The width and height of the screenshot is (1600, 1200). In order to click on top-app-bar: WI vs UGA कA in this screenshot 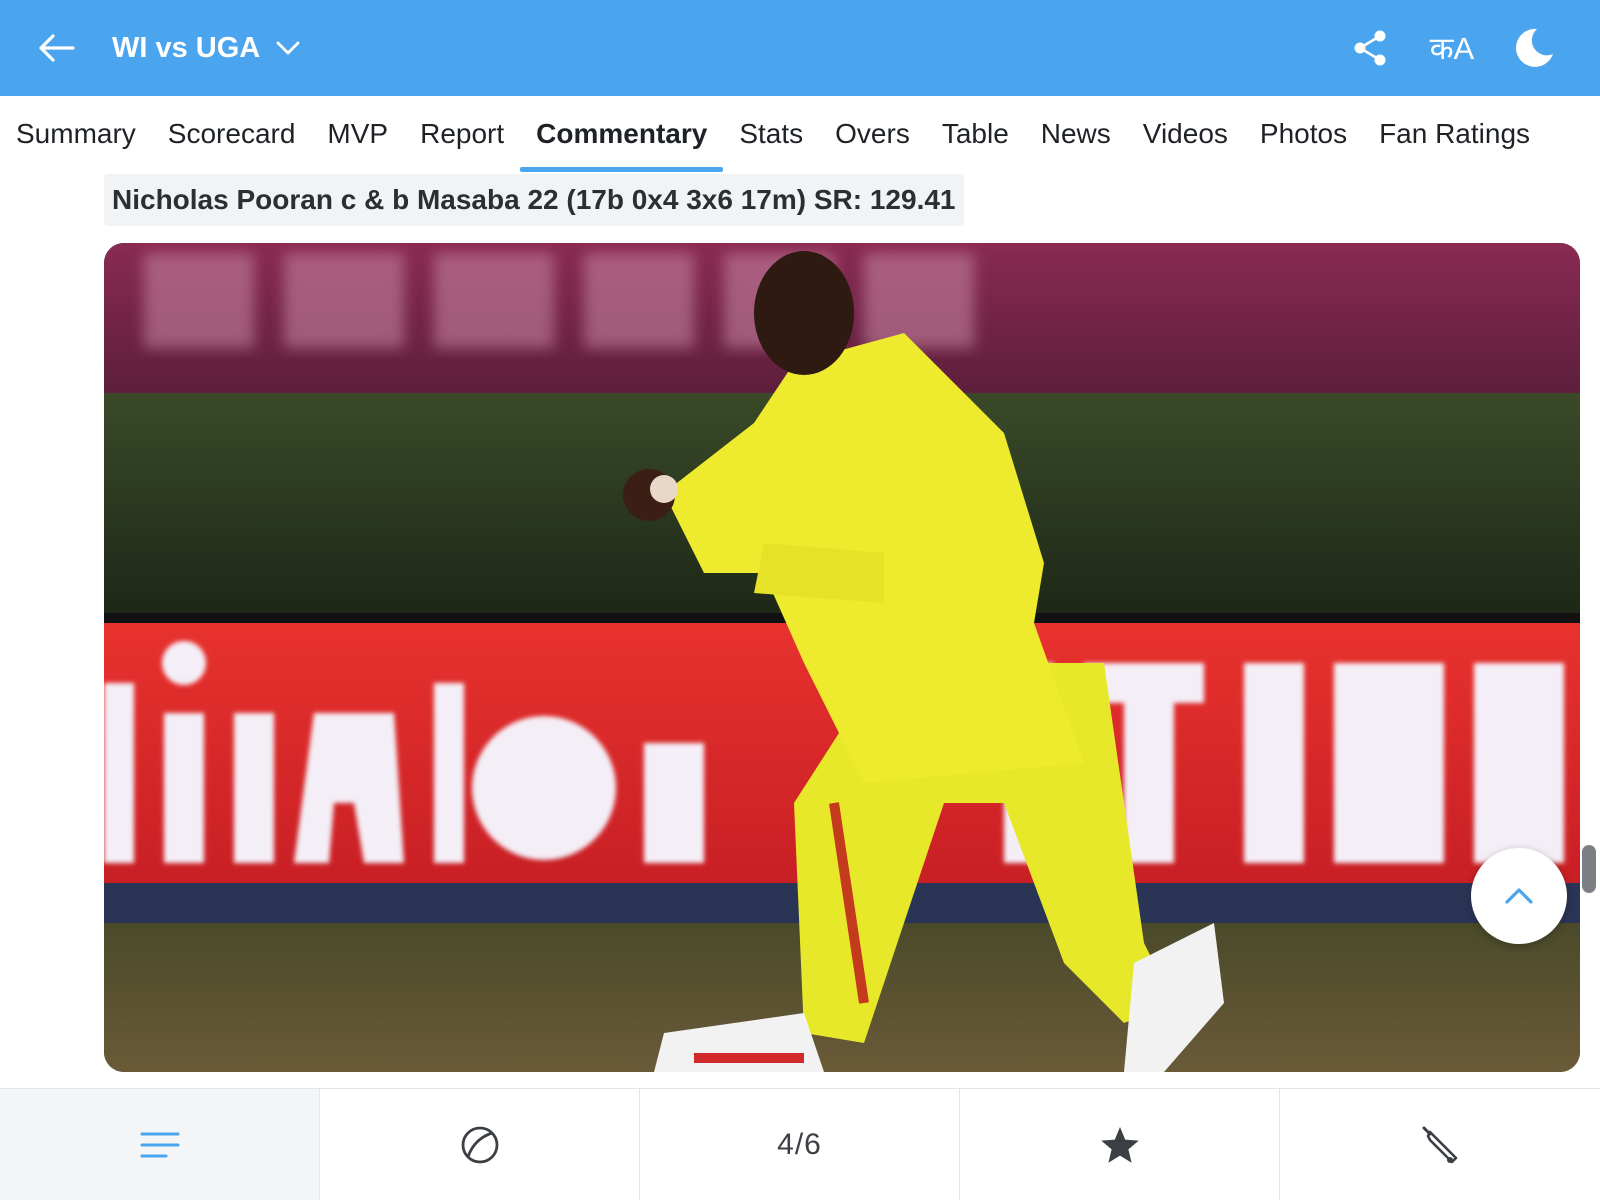, I will do `click(800, 48)`.